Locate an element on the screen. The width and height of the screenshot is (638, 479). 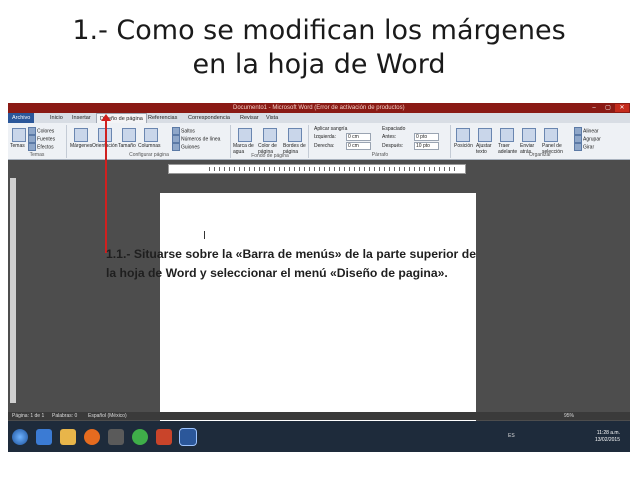
tab-revisar: Revisar is located at coordinates (249, 118).